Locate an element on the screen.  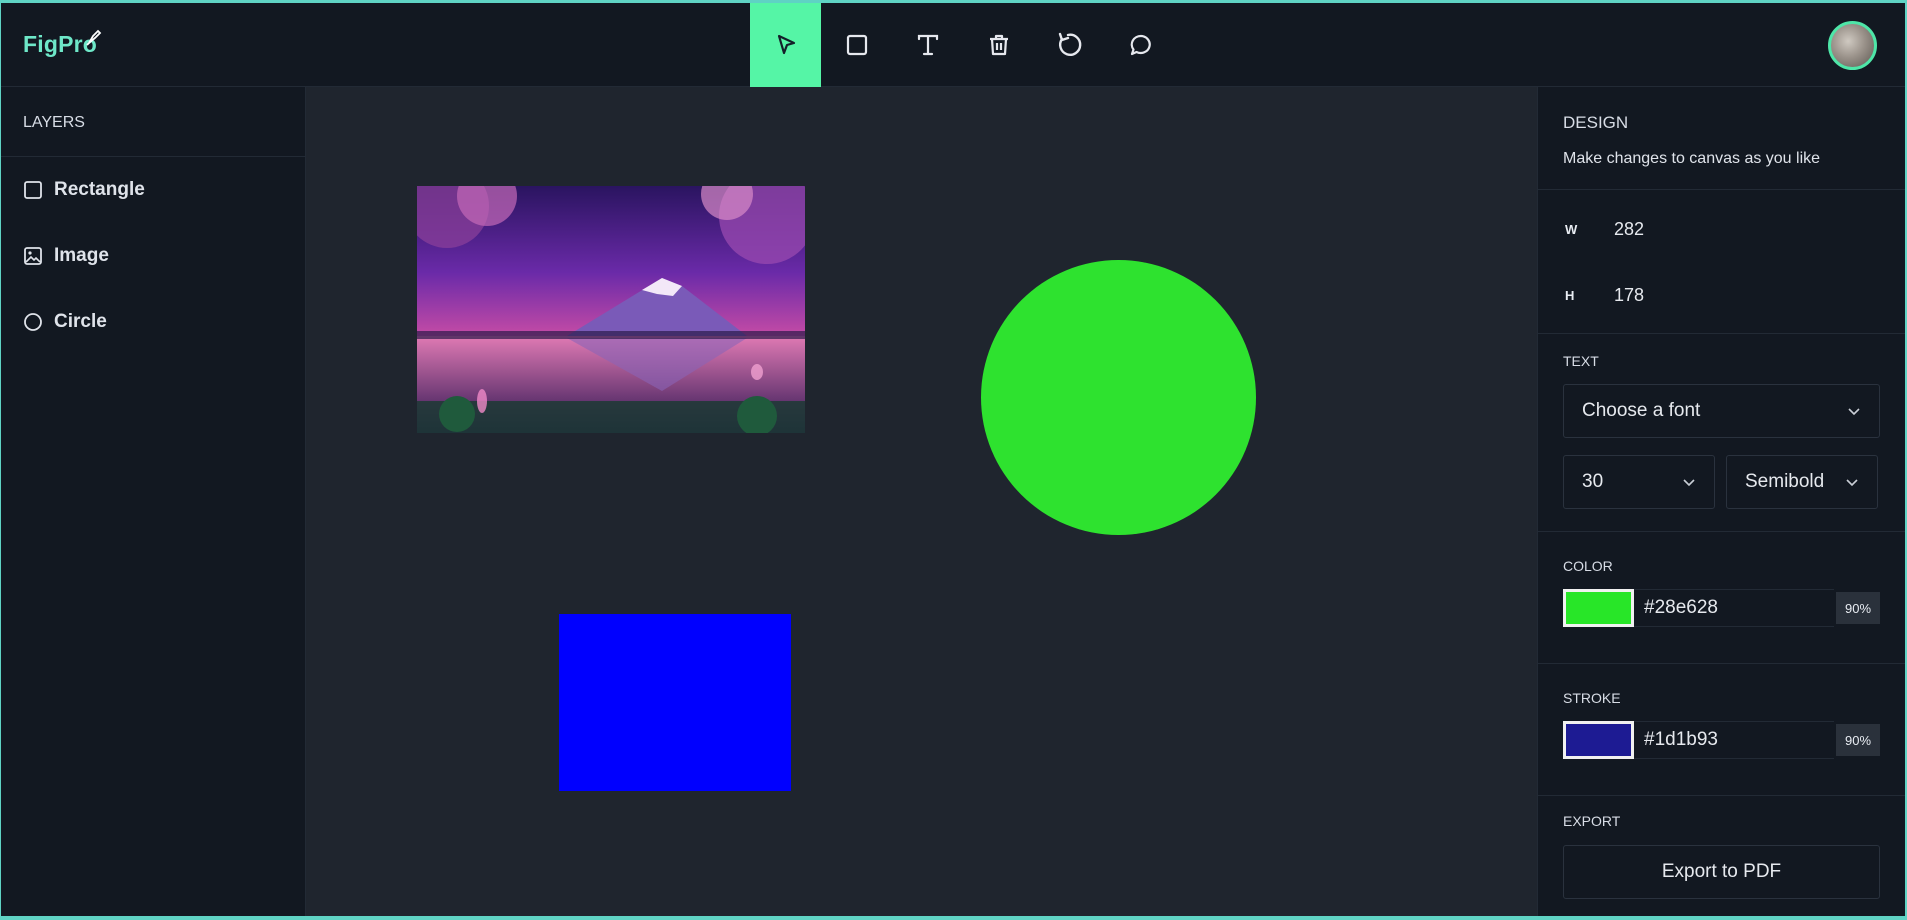
canvas-image is located at coordinates (611, 309).